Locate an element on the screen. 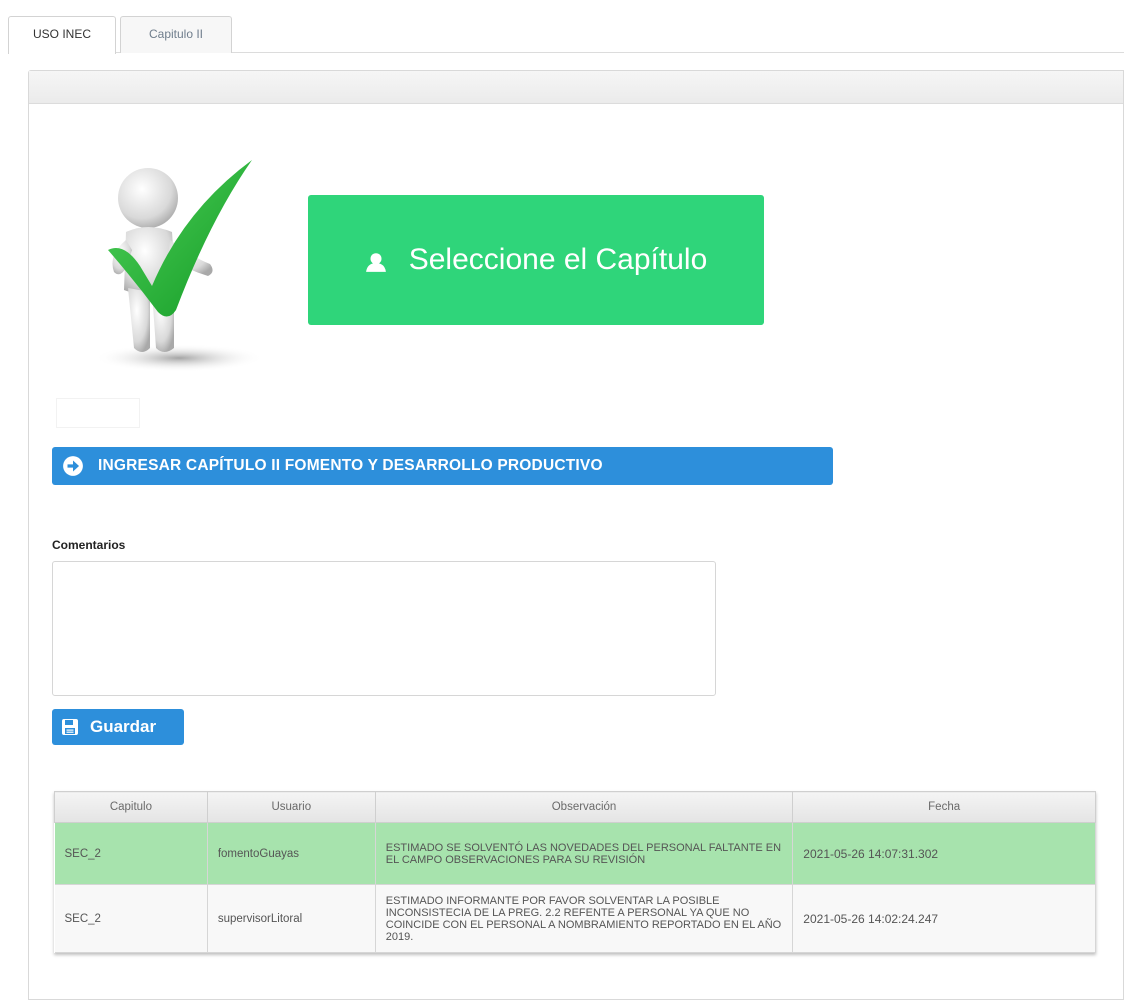  table-header-row: Capitulo Usuario Observación Fecha is located at coordinates (575, 807).